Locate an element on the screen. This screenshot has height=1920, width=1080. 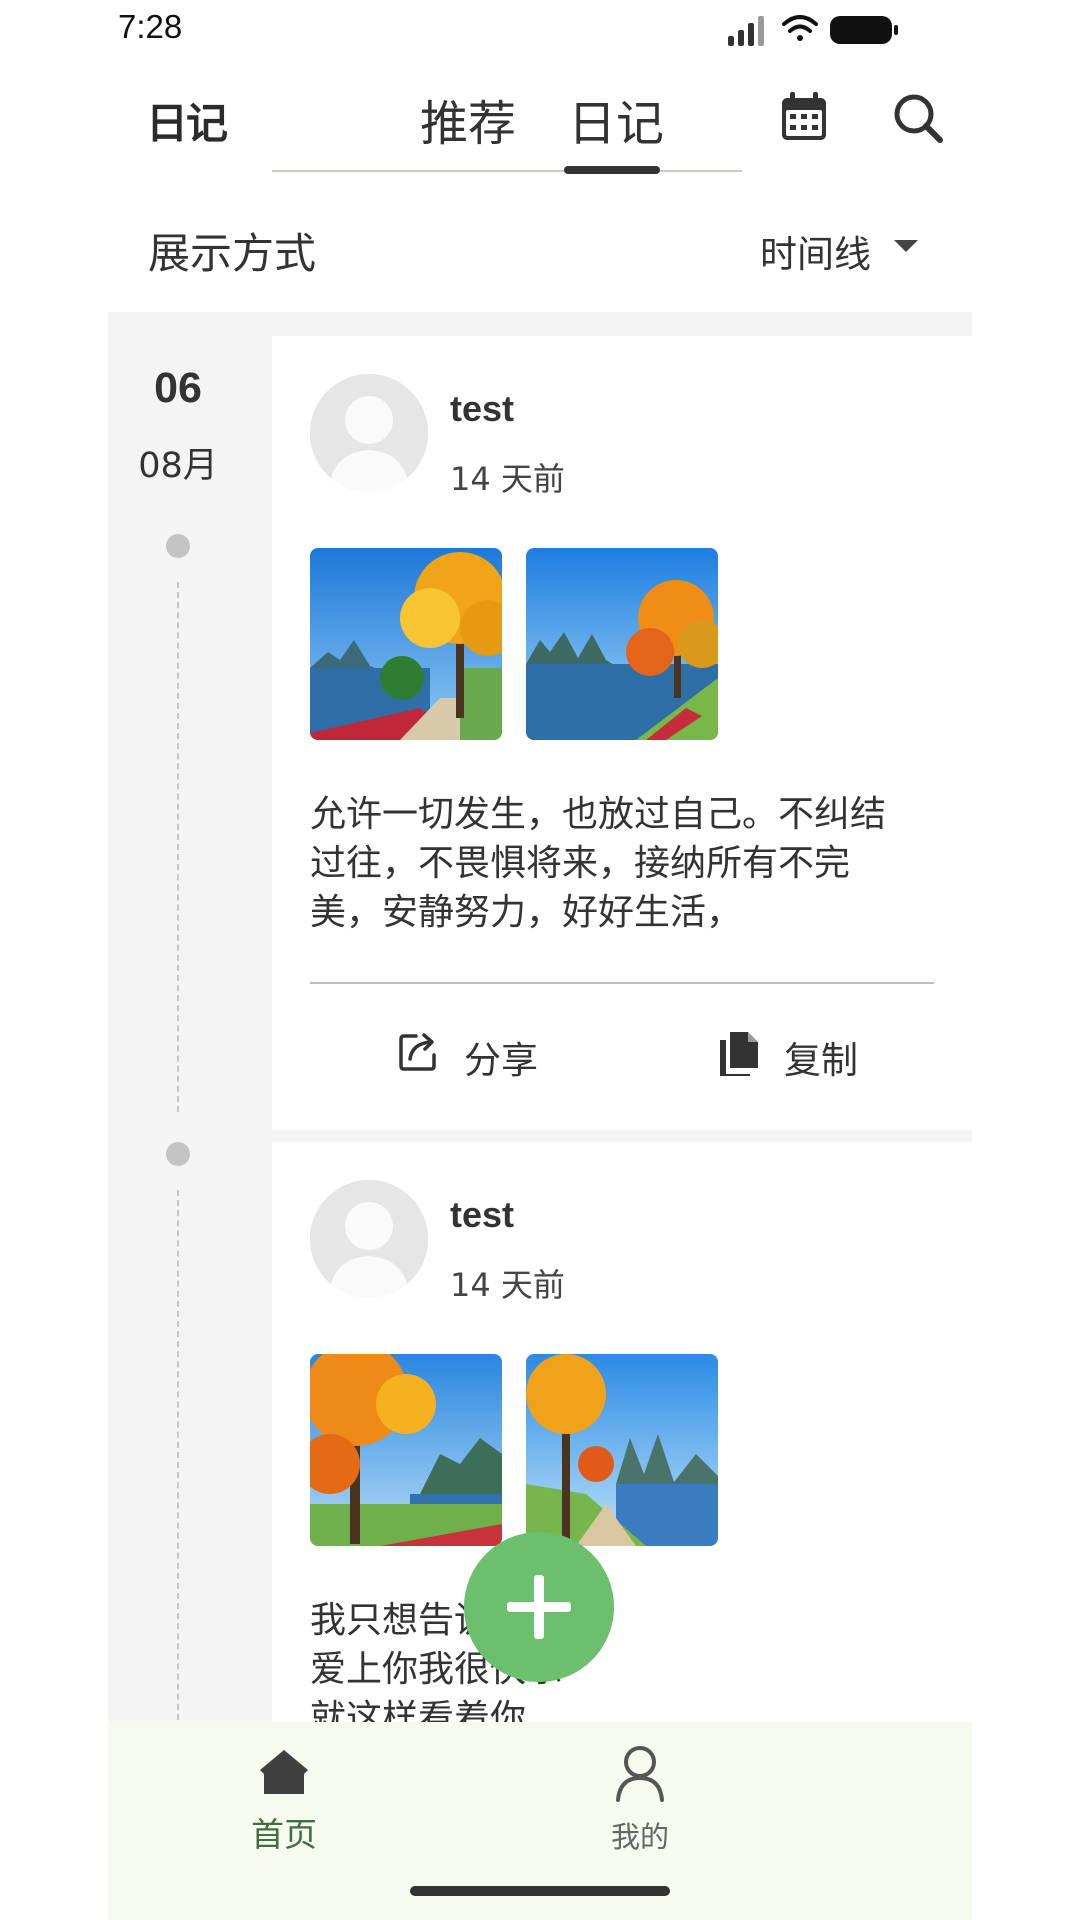
status-bar: 7:28 is located at coordinates (540, 28).